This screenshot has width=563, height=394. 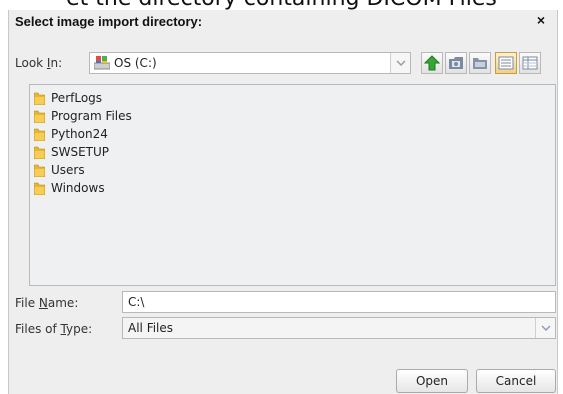 What do you see at coordinates (506, 63) in the screenshot?
I see `list-view-button` at bounding box center [506, 63].